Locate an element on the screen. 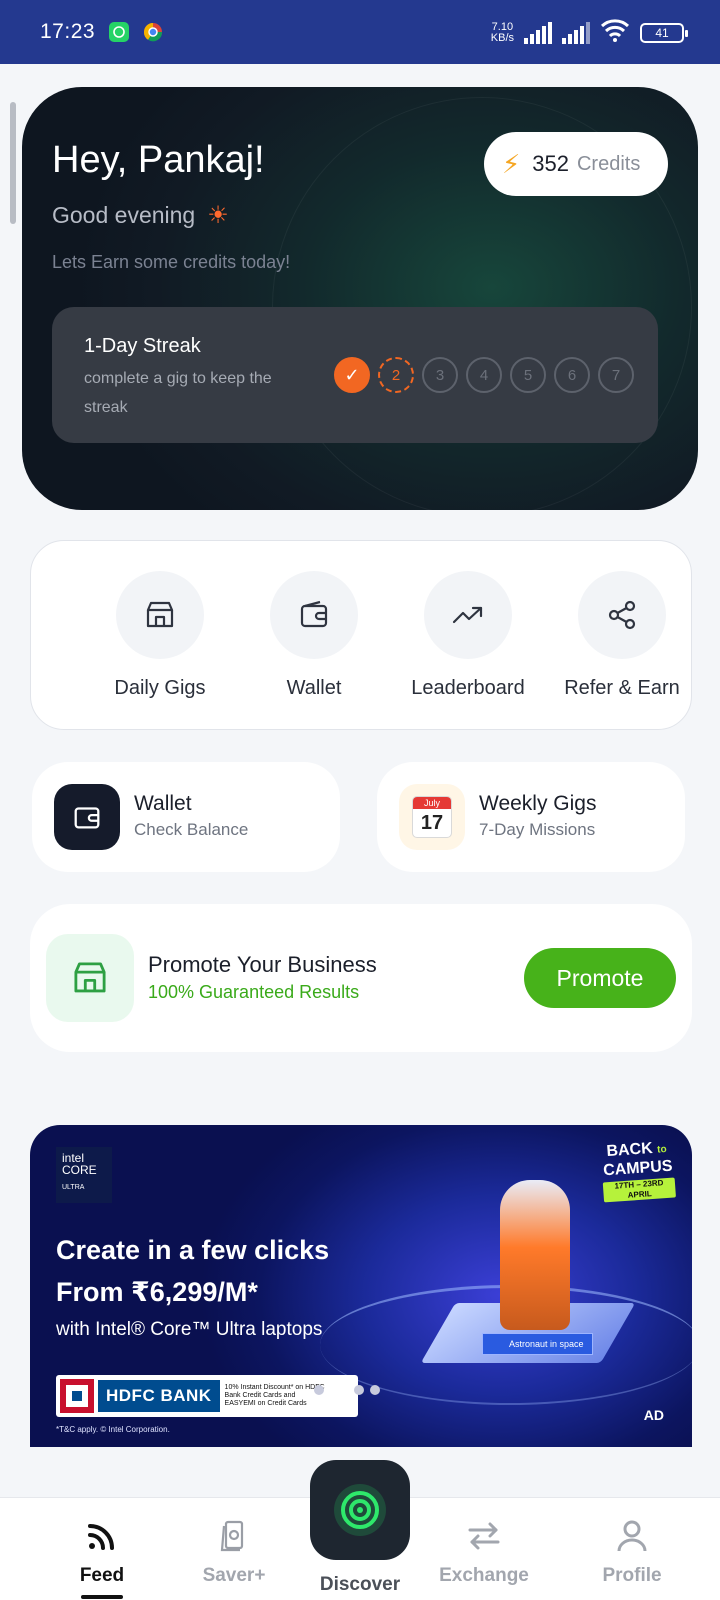 This screenshot has width=720, height=1600. target-icon is located at coordinates (360, 1510).